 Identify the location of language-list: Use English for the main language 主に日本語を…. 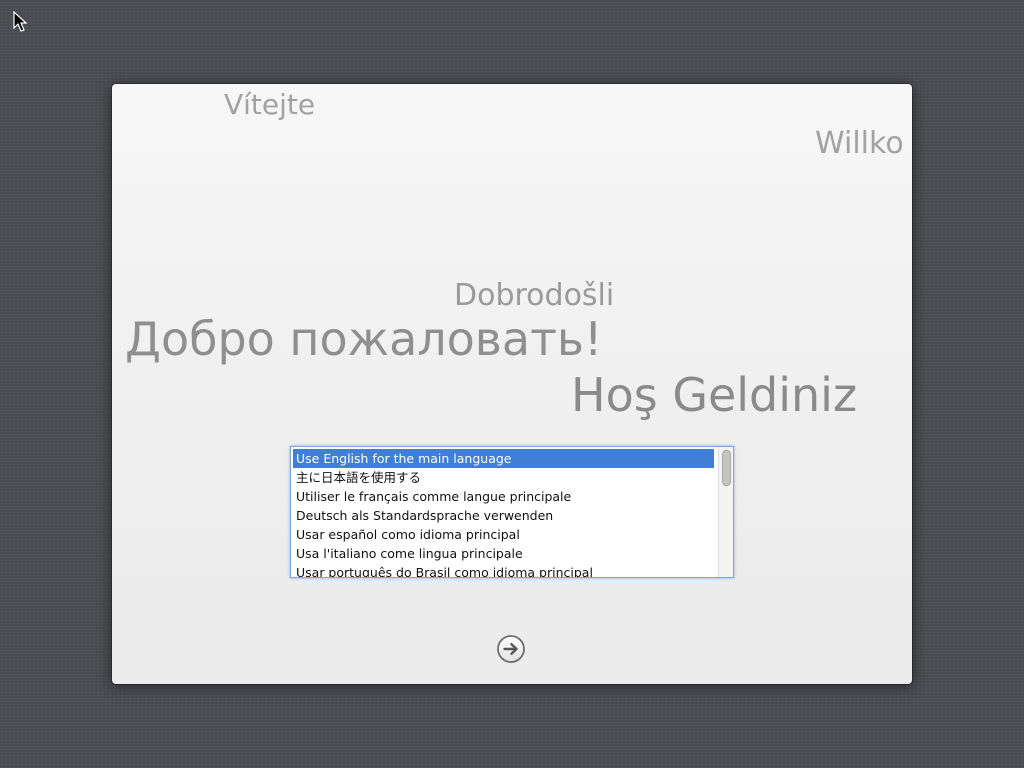
(512, 512).